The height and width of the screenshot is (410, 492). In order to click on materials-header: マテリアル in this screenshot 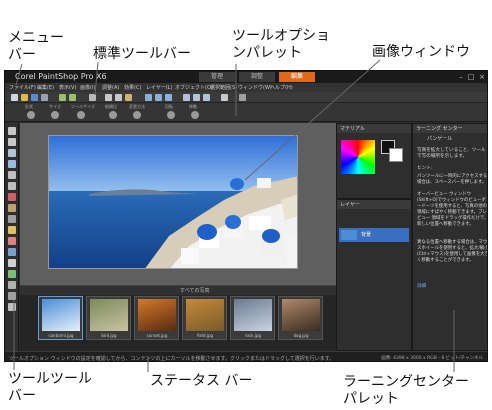, I will do `click(374, 128)`.